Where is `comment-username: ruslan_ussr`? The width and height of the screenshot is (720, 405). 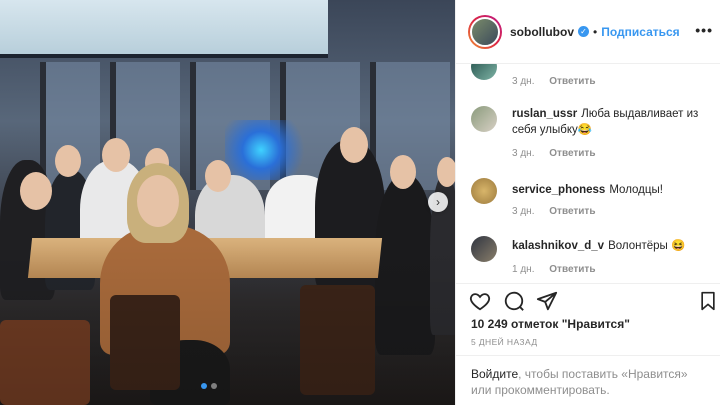 comment-username: ruslan_ussr is located at coordinates (544, 114).